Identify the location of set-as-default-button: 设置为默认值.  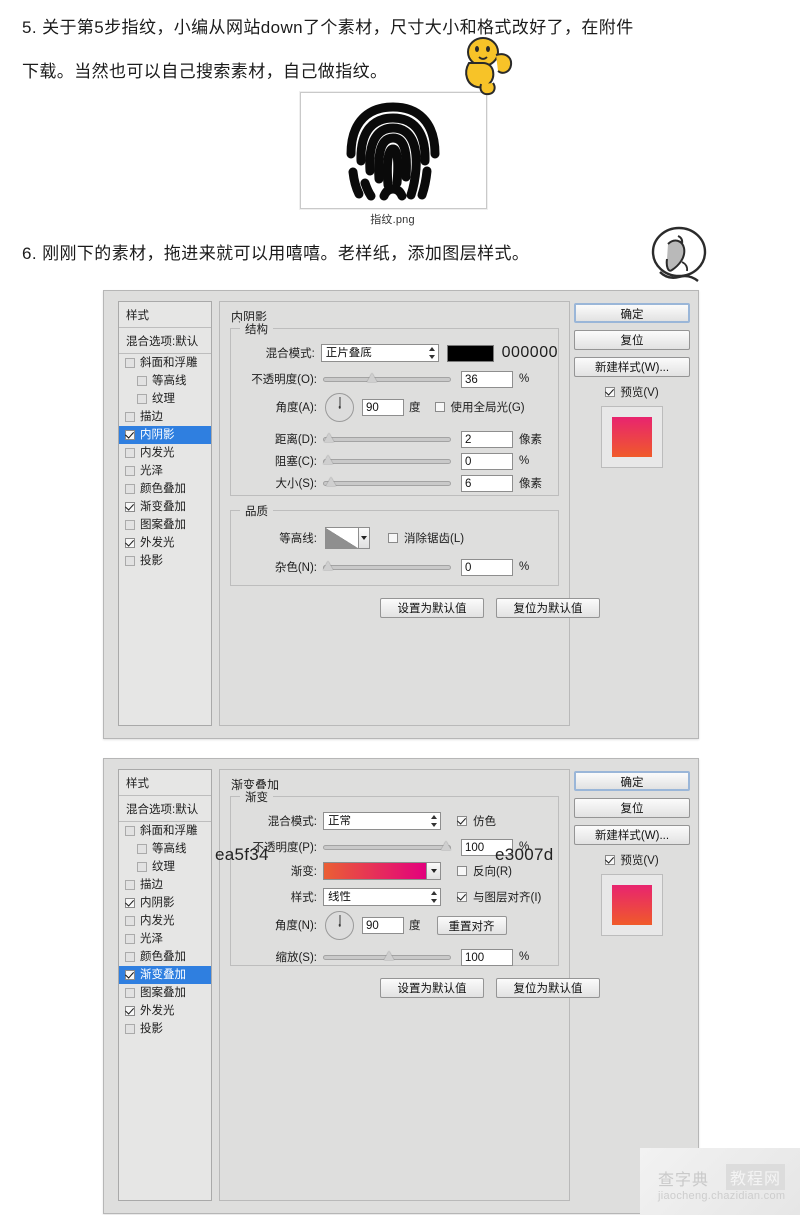
(432, 608).